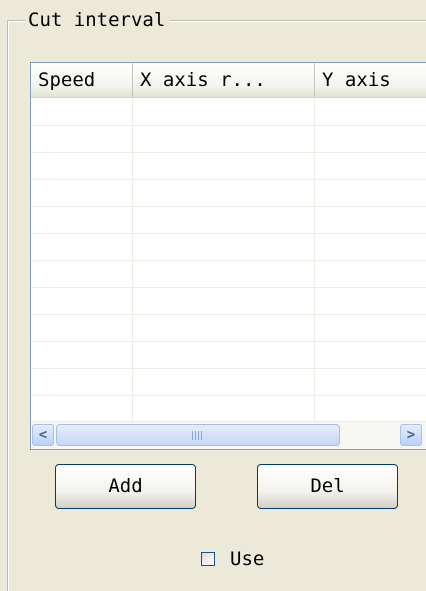 The width and height of the screenshot is (426, 591). I want to click on scroll-left-arrow-icon: <, so click(43, 435).